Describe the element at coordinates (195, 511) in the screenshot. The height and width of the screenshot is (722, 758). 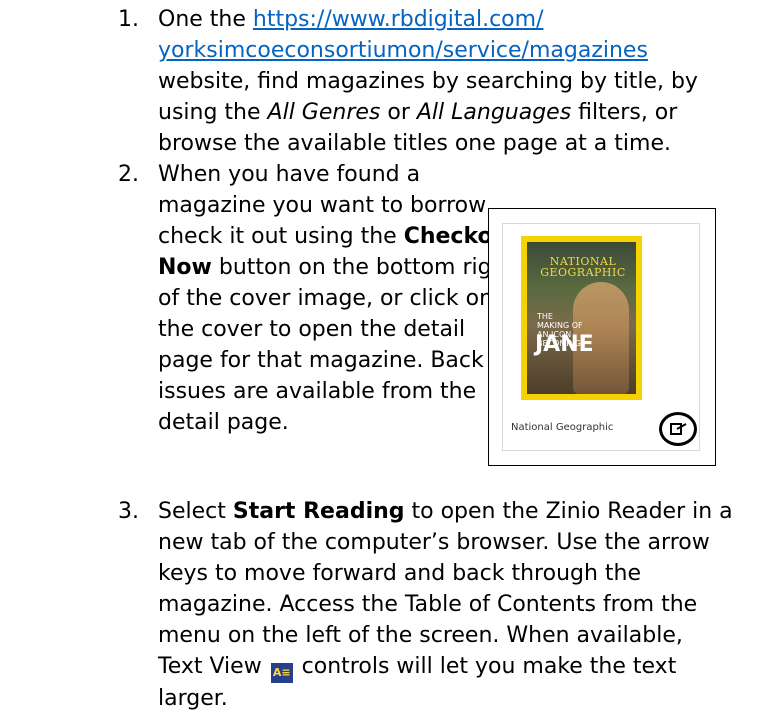
I see `step-text-segment: Select` at that location.